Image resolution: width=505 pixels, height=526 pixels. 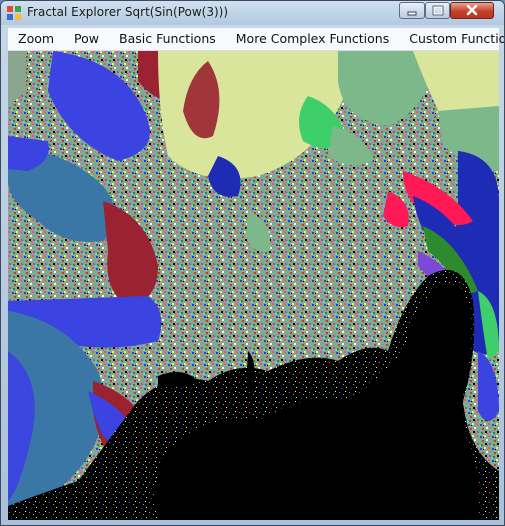 What do you see at coordinates (36, 39) in the screenshot?
I see `menu-zoom: Zoom` at bounding box center [36, 39].